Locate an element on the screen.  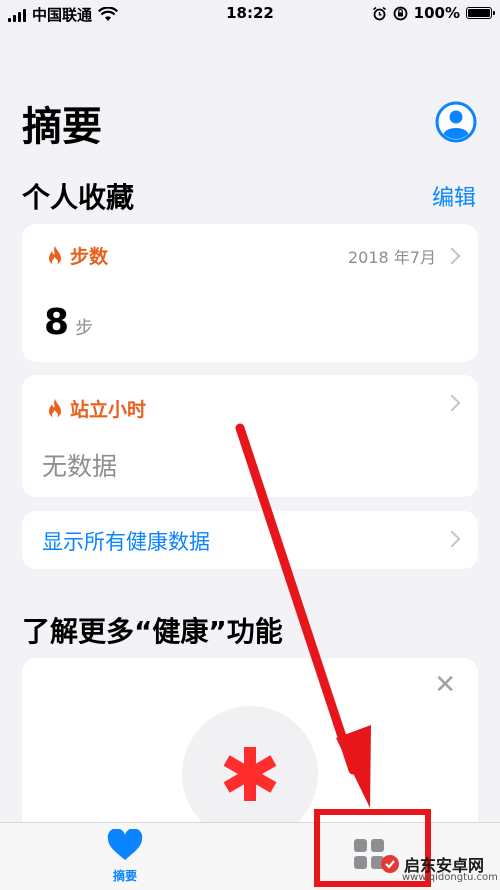
watermark: 启东安卓网 www.qidongtu.com is located at coordinates (439, 867).